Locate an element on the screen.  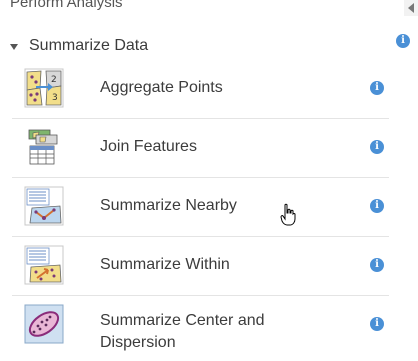
svg-text: 3 is located at coordinates (55, 98).